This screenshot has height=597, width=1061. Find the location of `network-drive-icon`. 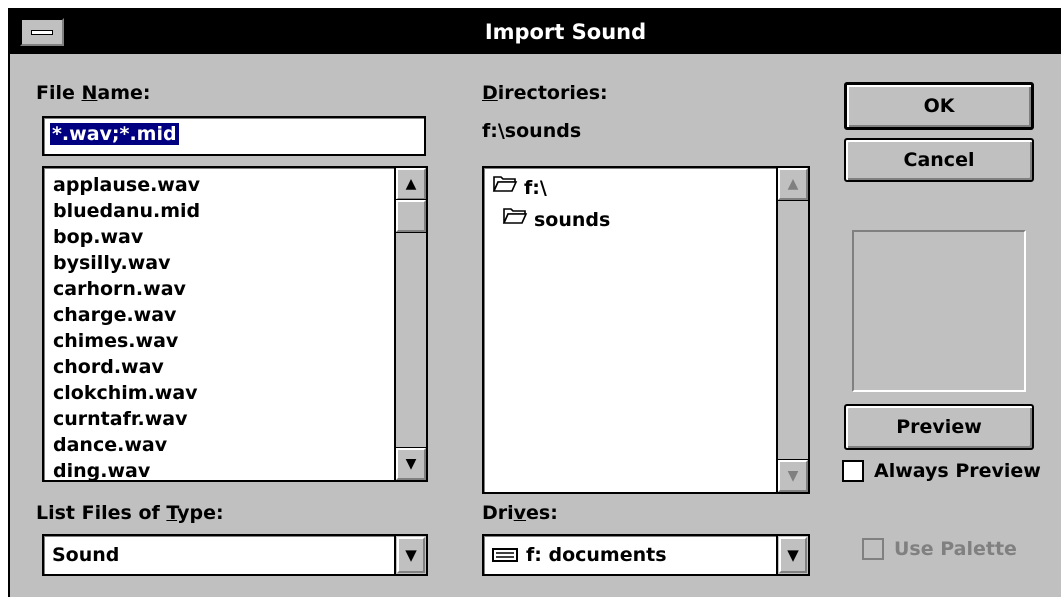

network-drive-icon is located at coordinates (505, 555).